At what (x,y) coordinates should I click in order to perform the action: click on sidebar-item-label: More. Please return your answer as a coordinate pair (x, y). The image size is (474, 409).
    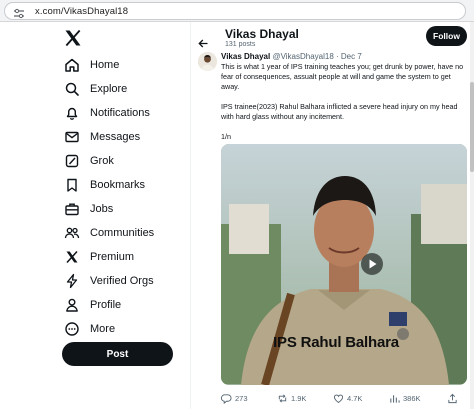
    Looking at the image, I should click on (103, 329).